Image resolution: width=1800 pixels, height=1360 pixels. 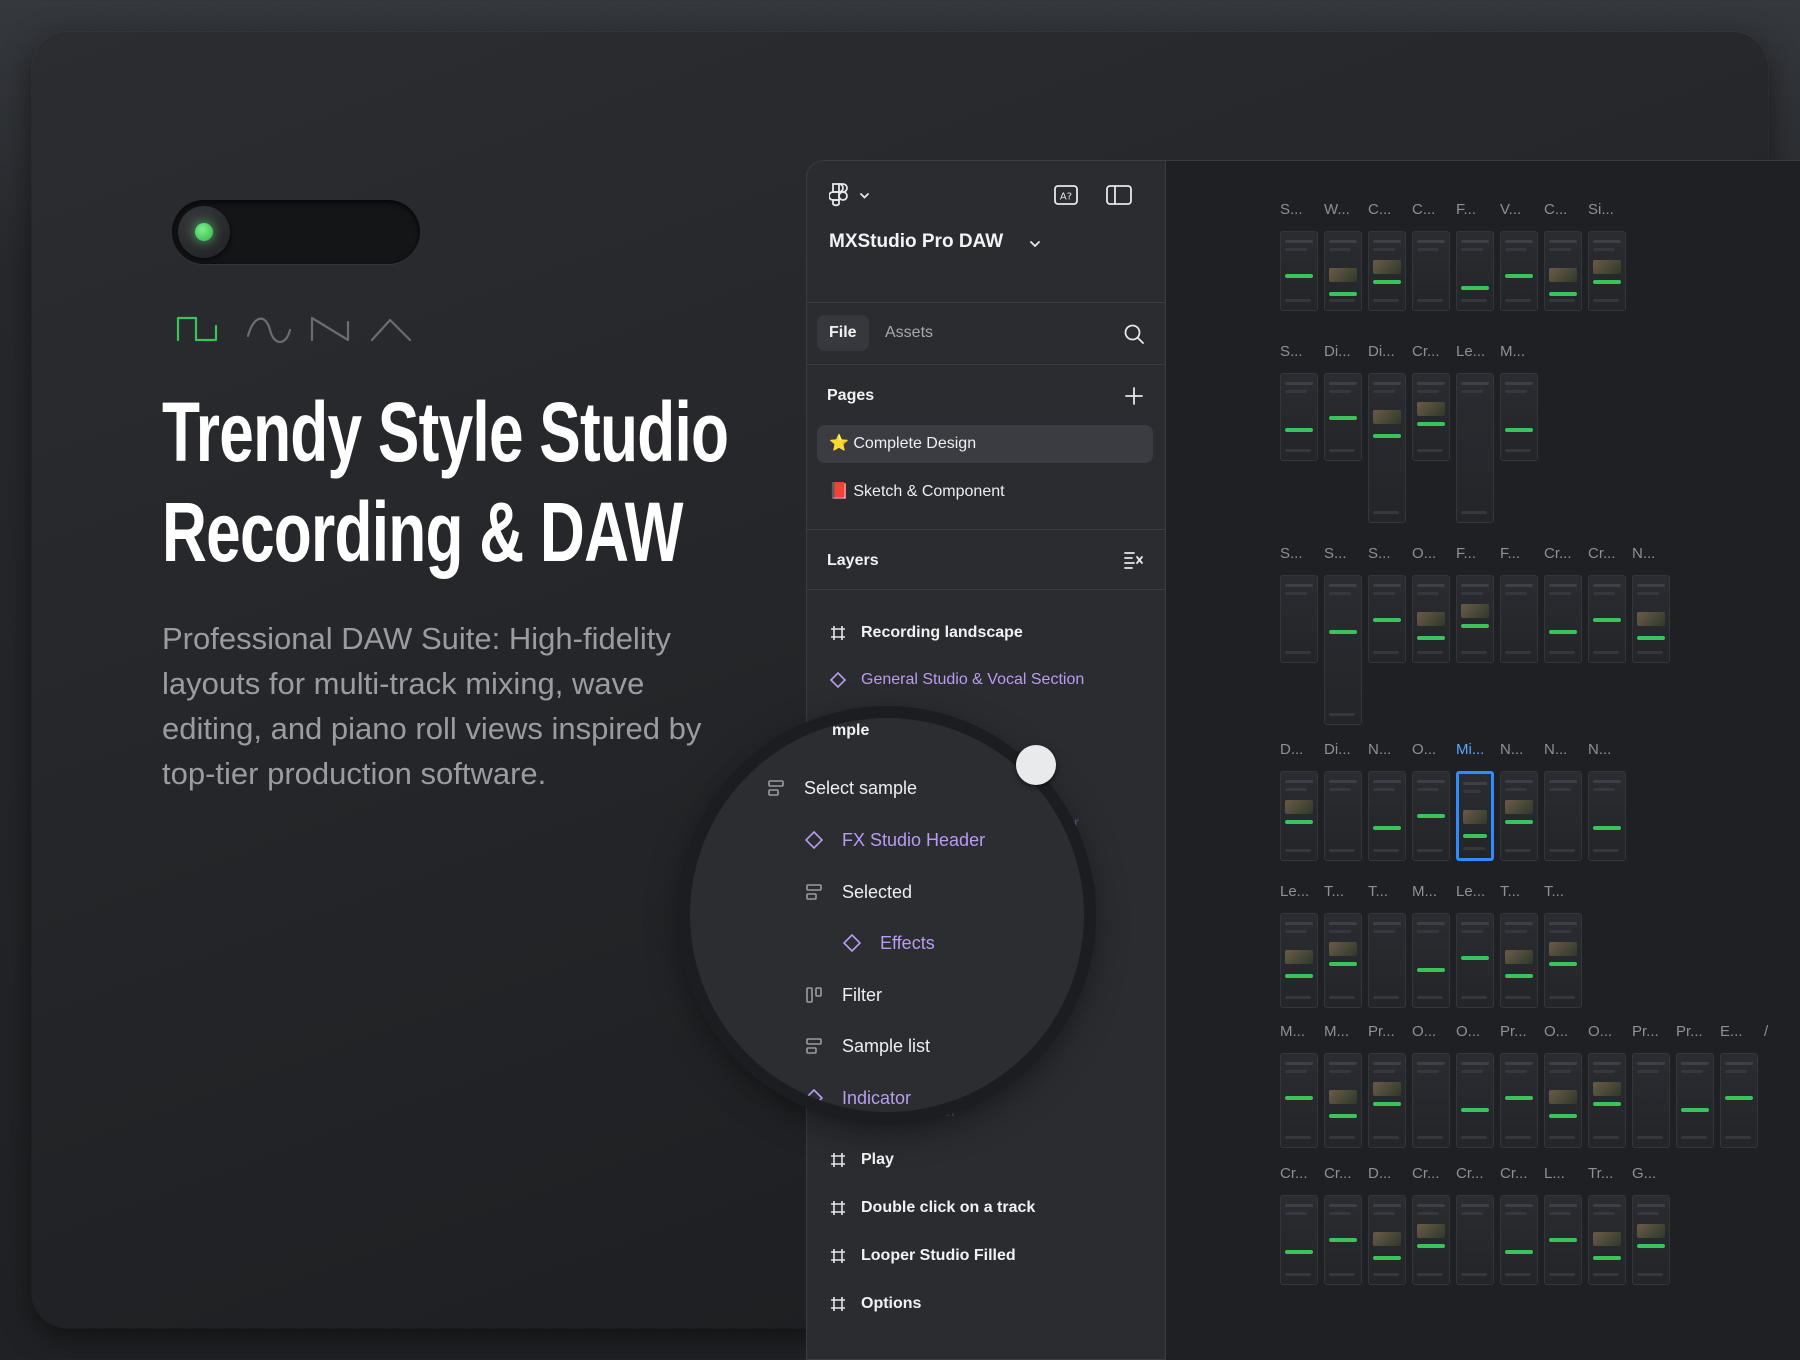 I want to click on add-page-icon, so click(x=1134, y=396).